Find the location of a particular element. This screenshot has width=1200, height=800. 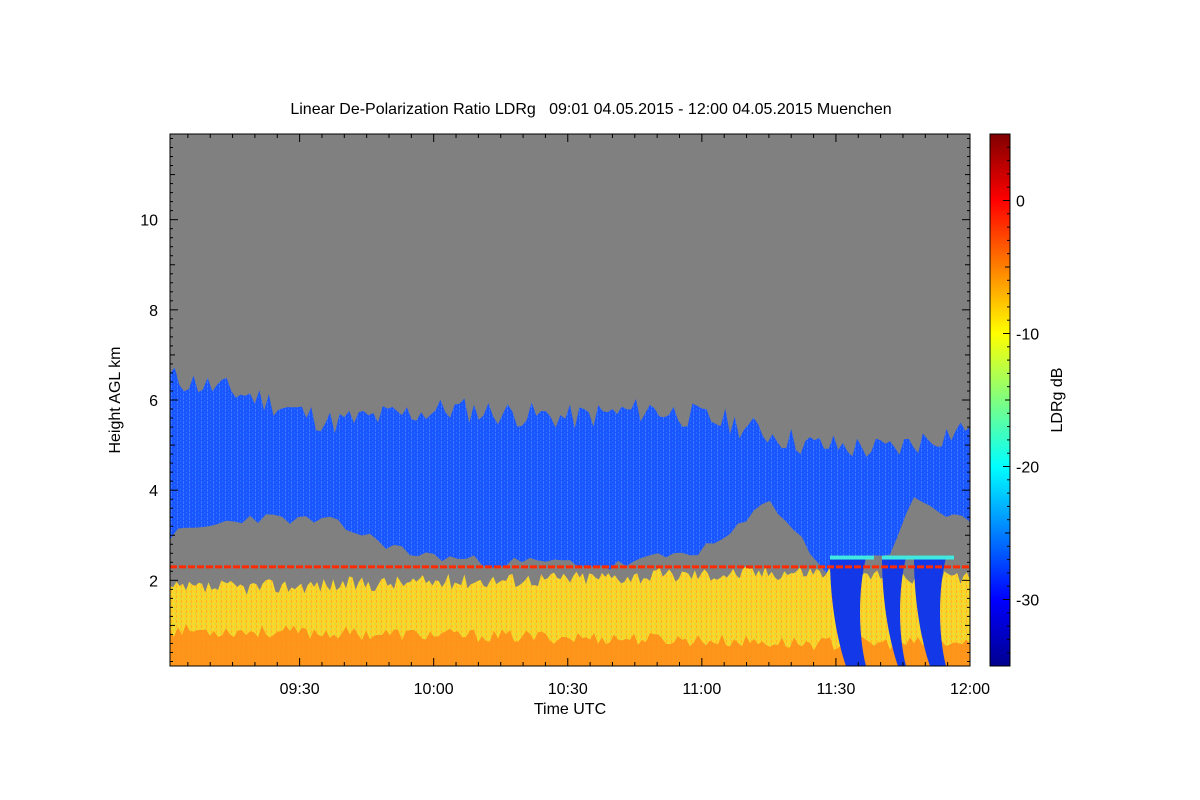

x-tick-label: 11:30 is located at coordinates (835, 689).